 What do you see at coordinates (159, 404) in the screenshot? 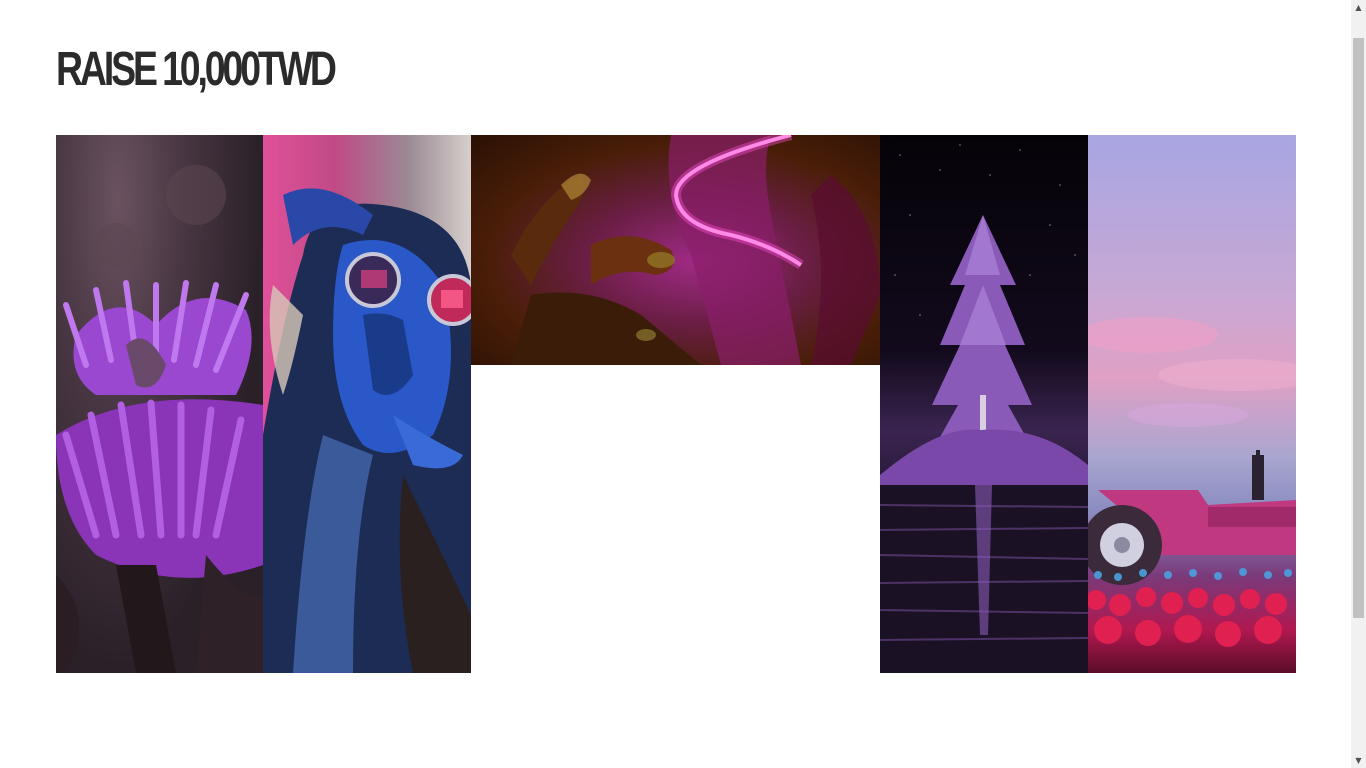
I see `gallery-image-purple-flower` at bounding box center [159, 404].